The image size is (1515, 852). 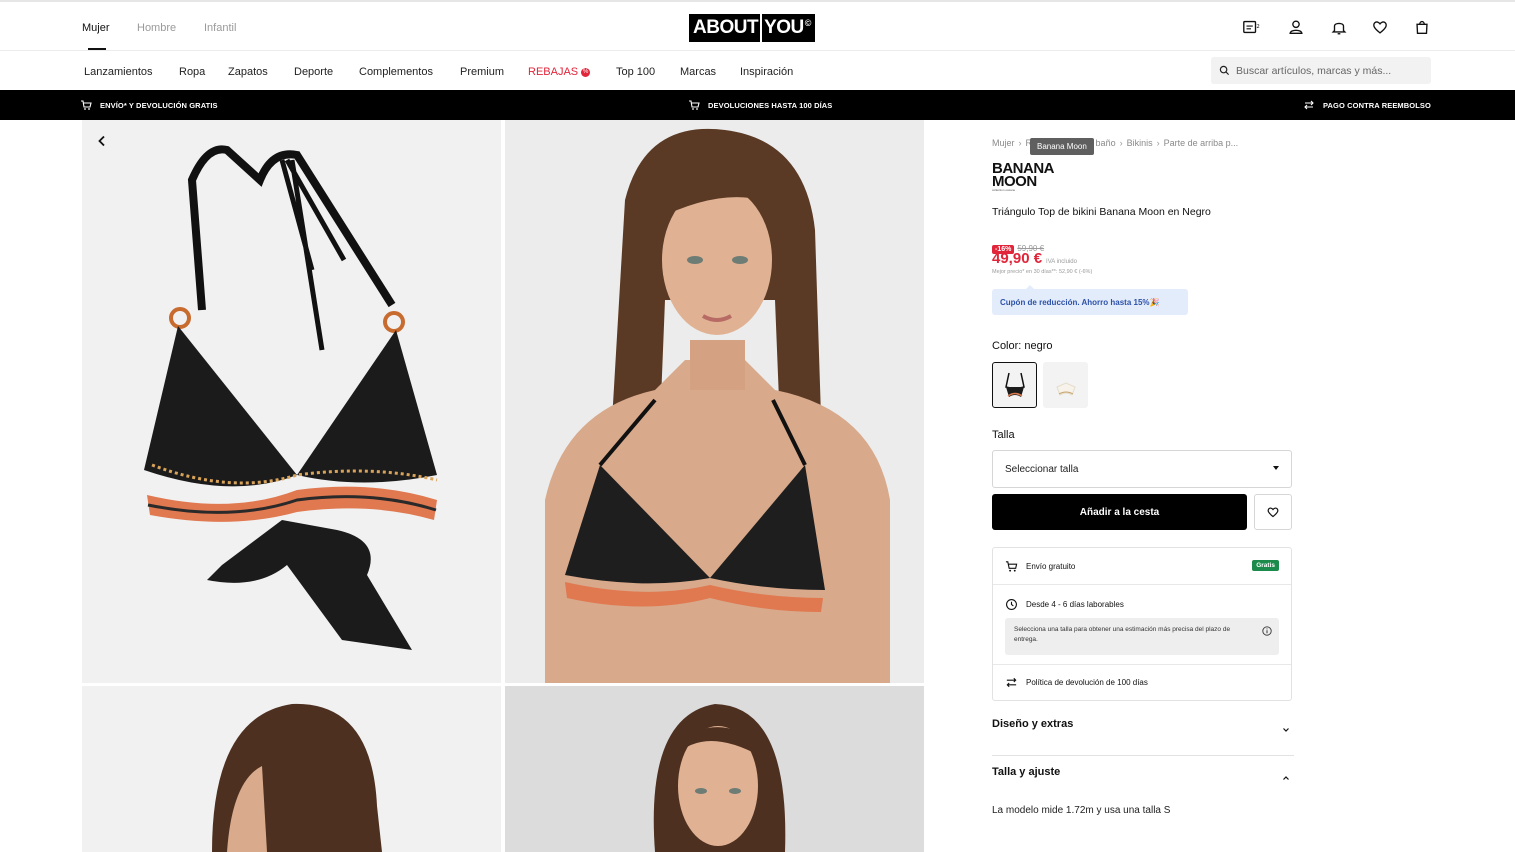 What do you see at coordinates (553, 72) in the screenshot?
I see `rebajas-label: REBAJAS` at bounding box center [553, 72].